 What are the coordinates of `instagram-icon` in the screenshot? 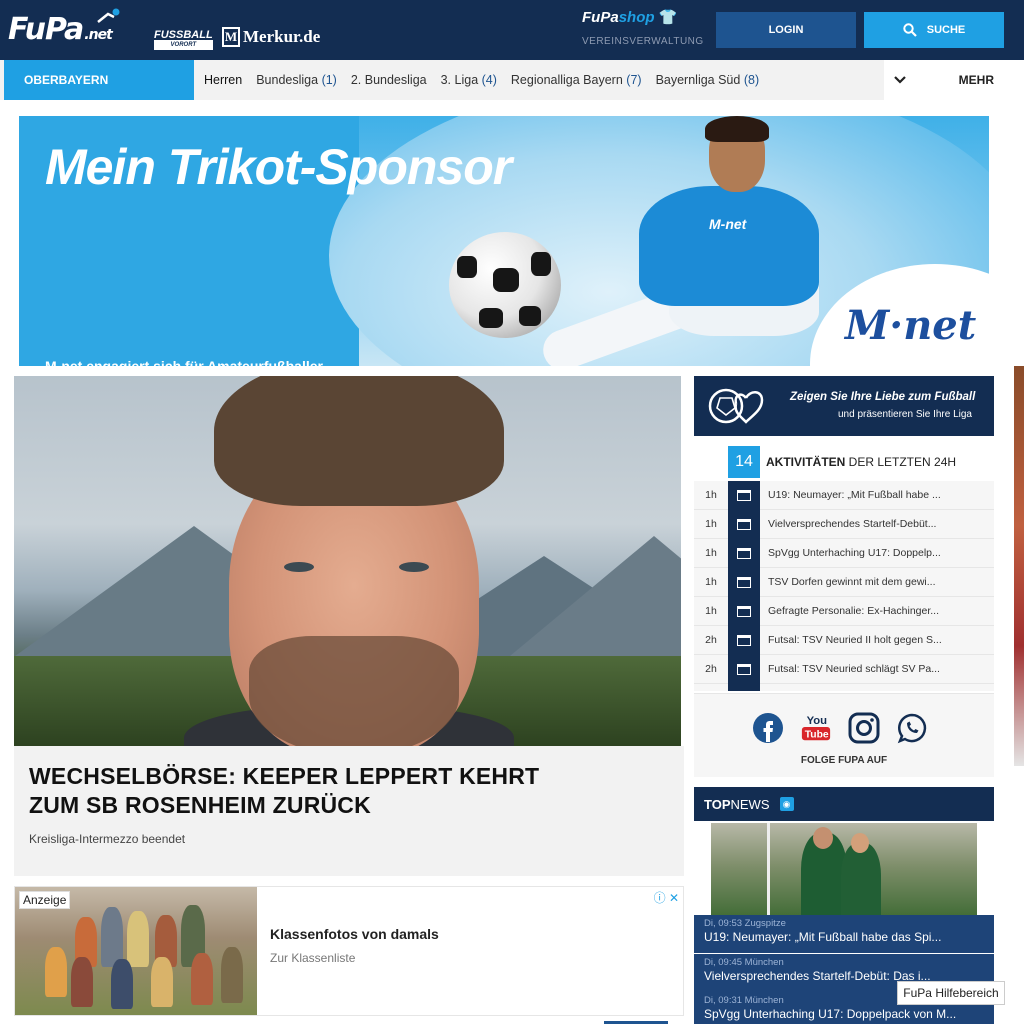 It's located at (864, 728).